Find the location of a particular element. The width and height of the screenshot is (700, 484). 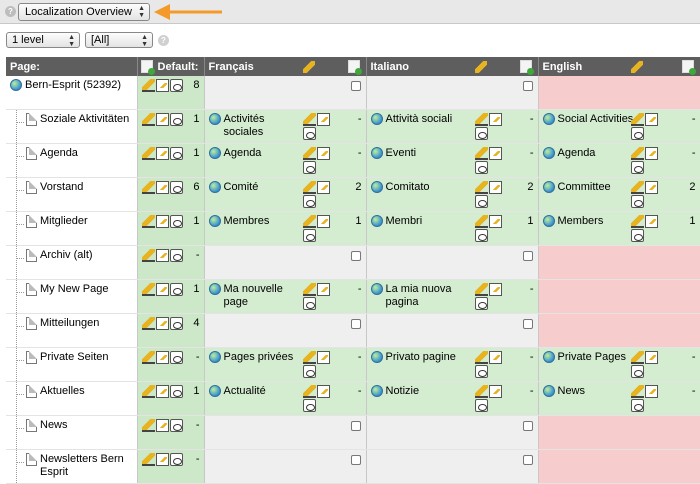

page-title: Mitglieder is located at coordinates (64, 221).